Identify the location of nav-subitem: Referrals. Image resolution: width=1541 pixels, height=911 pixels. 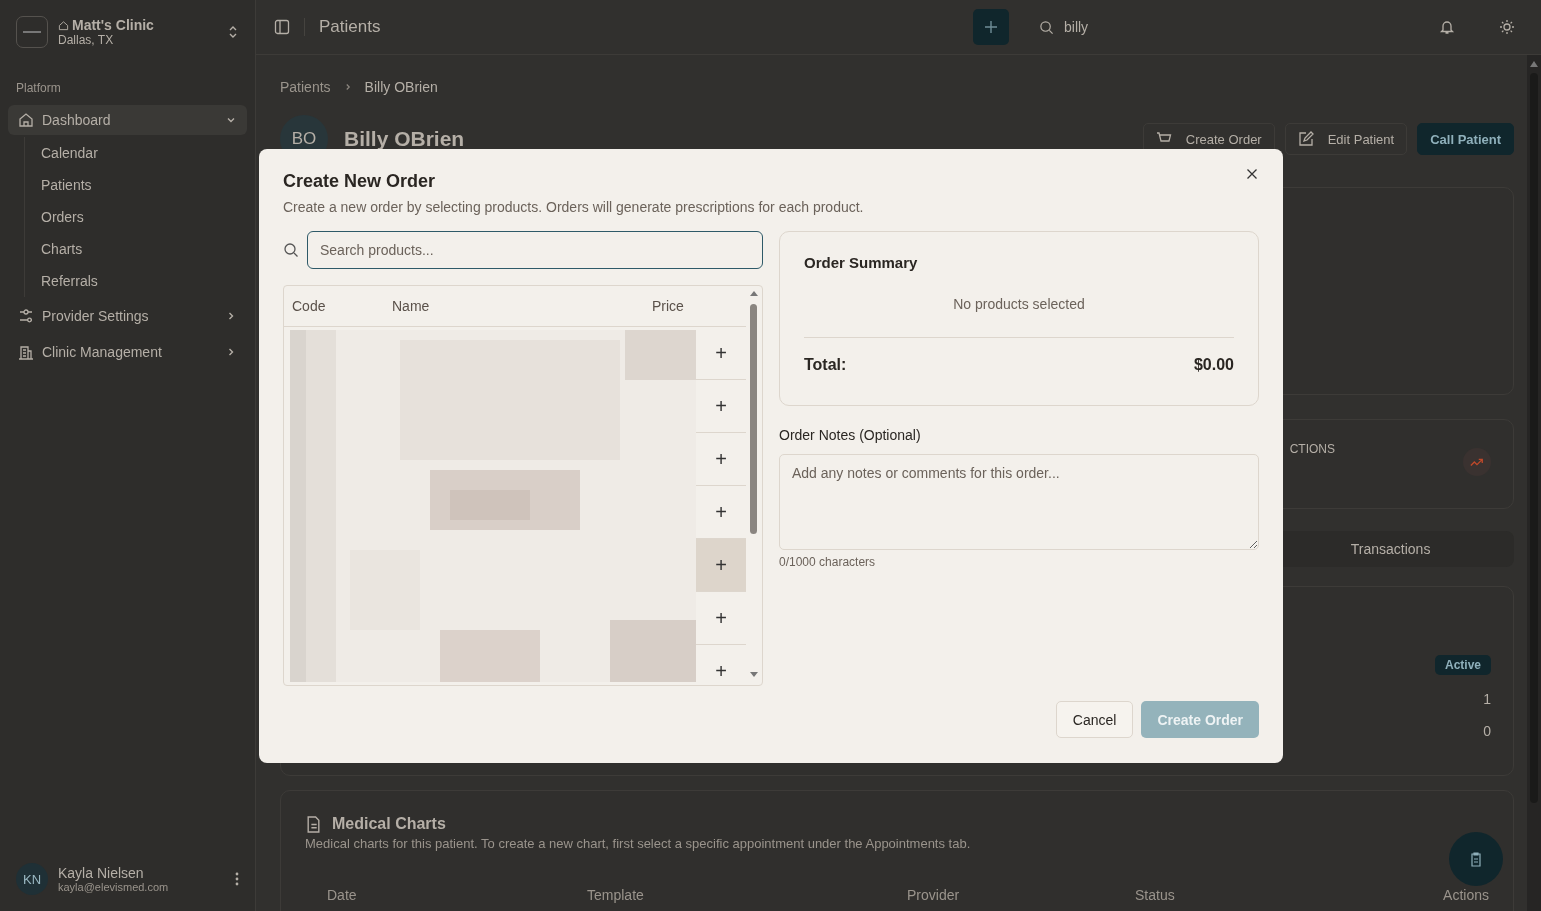
(69, 281).